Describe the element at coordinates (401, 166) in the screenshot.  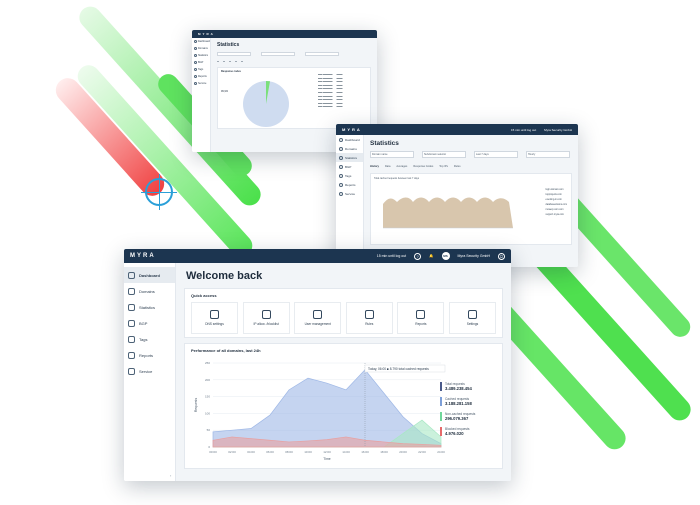
I see `tab: Averages` at that location.